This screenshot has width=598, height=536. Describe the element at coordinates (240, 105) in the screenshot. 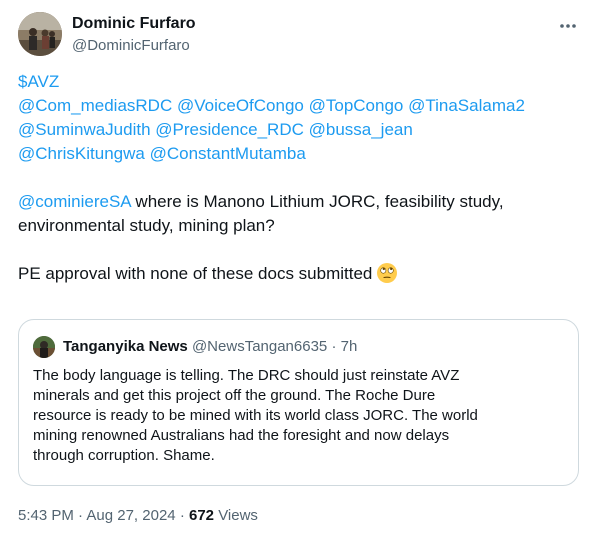

I see `mention-link: @VoiceOfCongo` at that location.